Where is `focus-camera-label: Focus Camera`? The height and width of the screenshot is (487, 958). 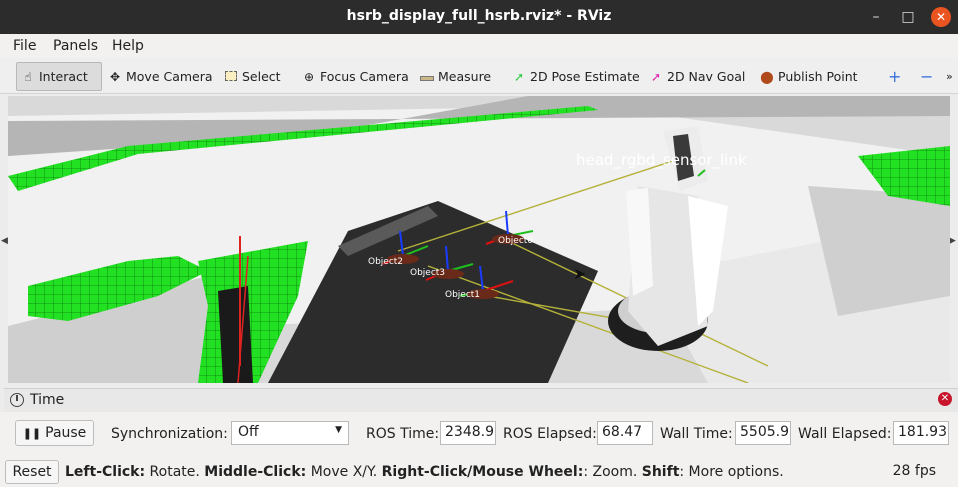
focus-camera-label: Focus Camera is located at coordinates (364, 76).